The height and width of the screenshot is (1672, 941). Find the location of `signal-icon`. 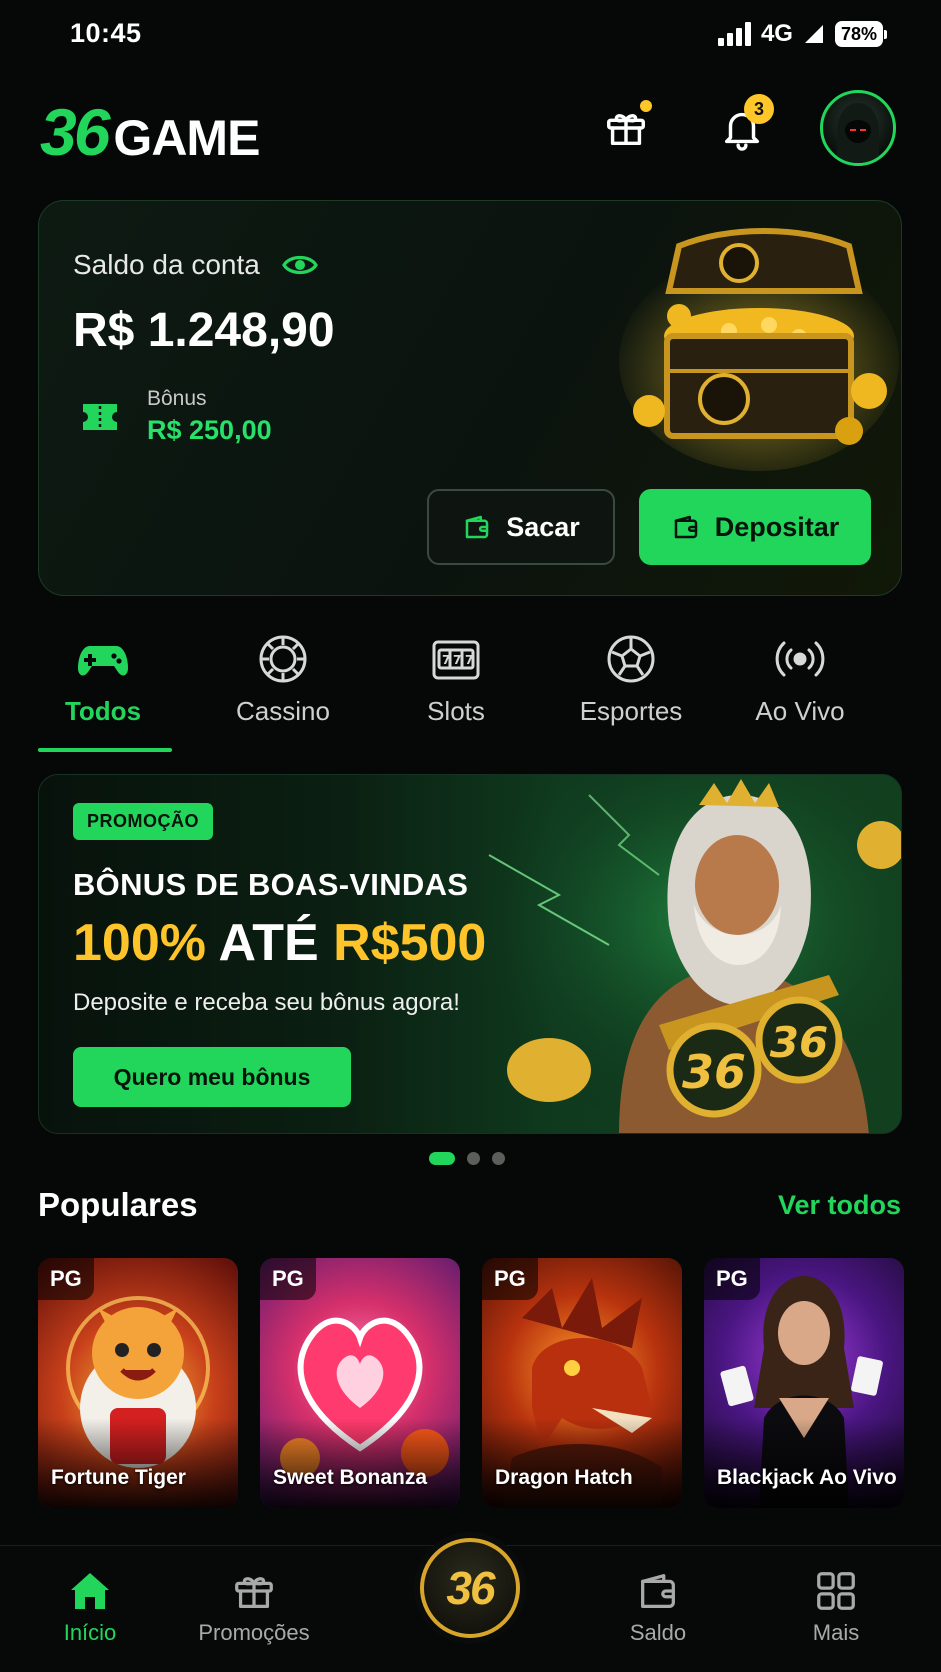

signal-icon is located at coordinates (734, 34).